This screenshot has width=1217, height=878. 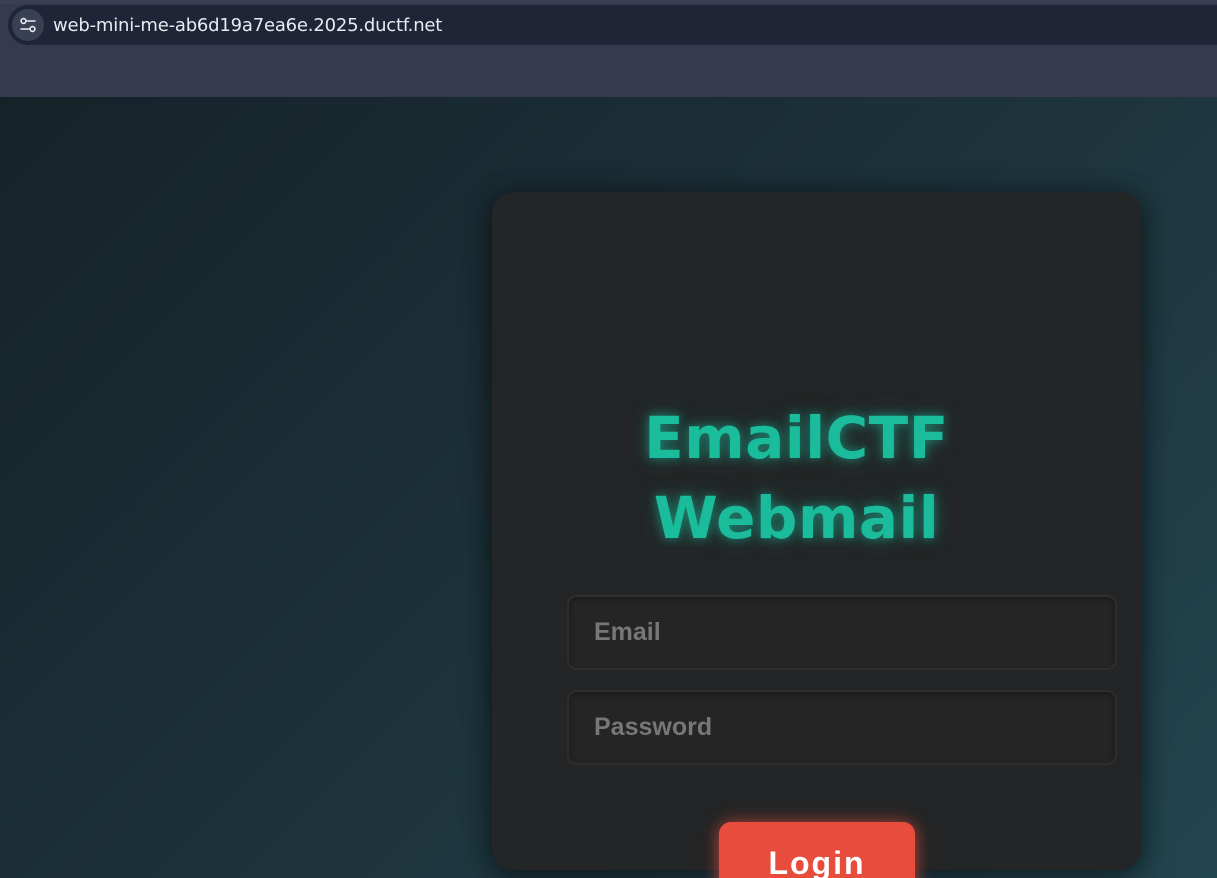 I want to click on login-button: Login, so click(x=817, y=850).